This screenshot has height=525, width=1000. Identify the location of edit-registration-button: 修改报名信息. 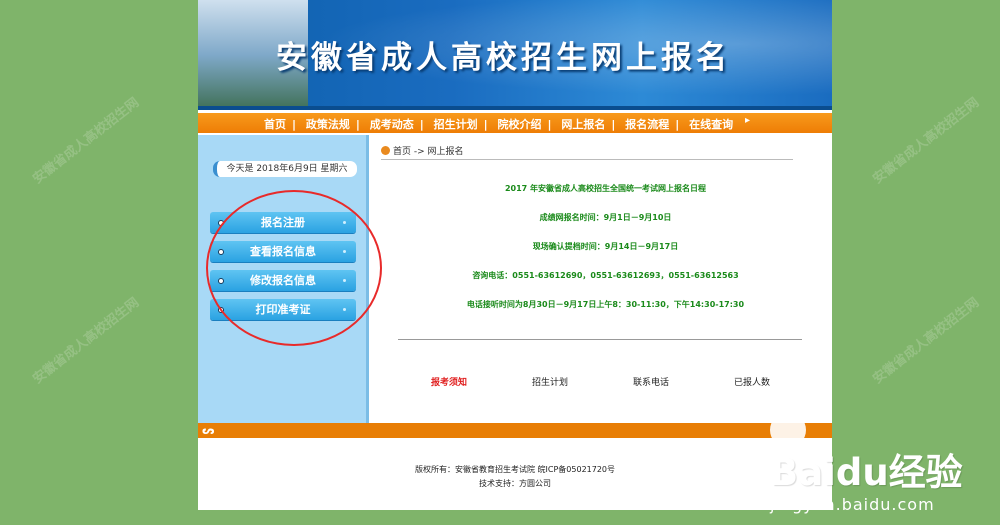
(283, 280).